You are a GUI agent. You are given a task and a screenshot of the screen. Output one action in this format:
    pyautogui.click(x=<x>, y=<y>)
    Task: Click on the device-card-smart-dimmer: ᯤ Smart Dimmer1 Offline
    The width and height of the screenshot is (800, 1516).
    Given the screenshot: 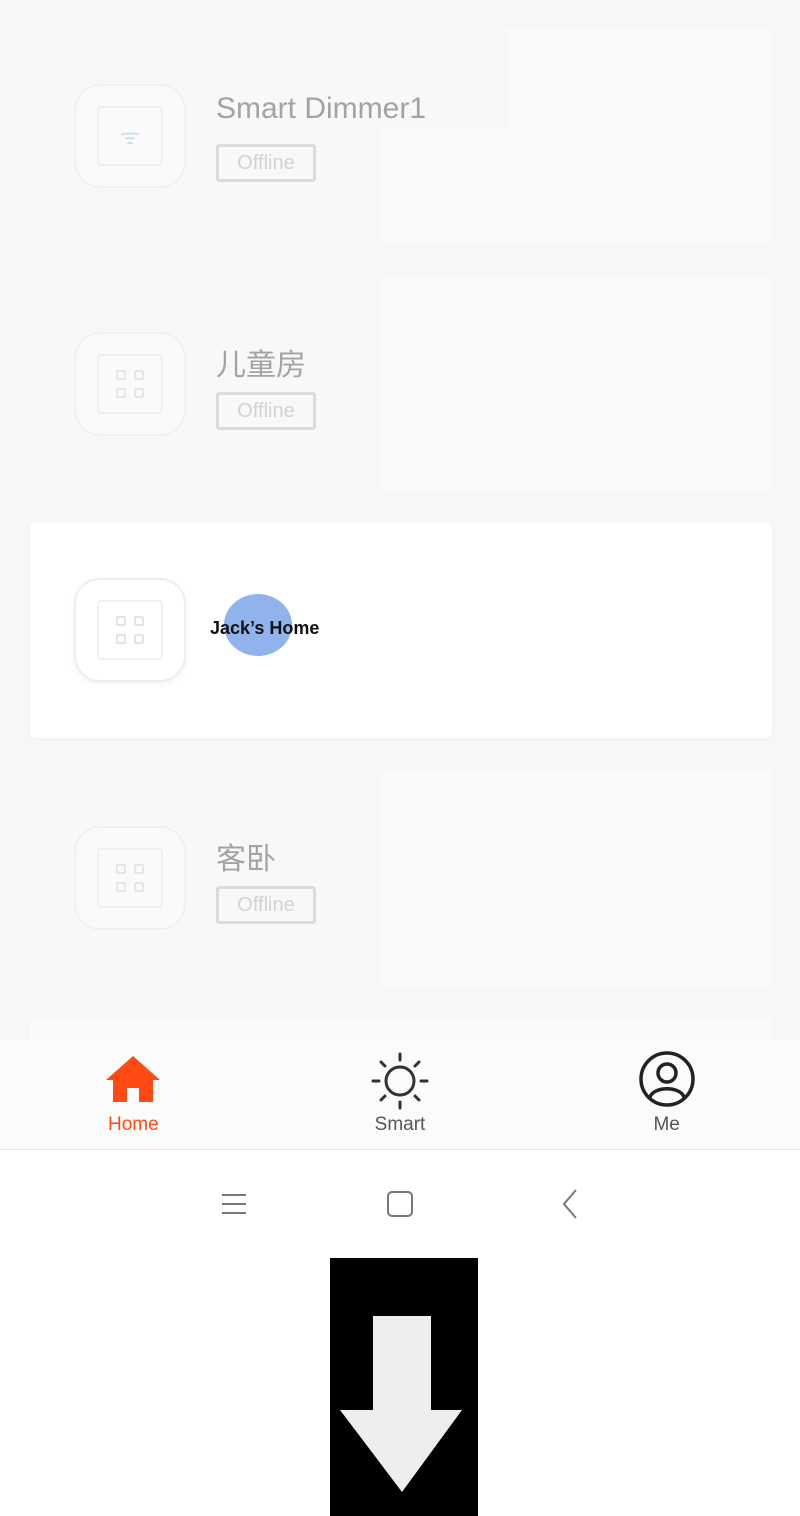 What is the action you would take?
    pyautogui.click(x=401, y=136)
    